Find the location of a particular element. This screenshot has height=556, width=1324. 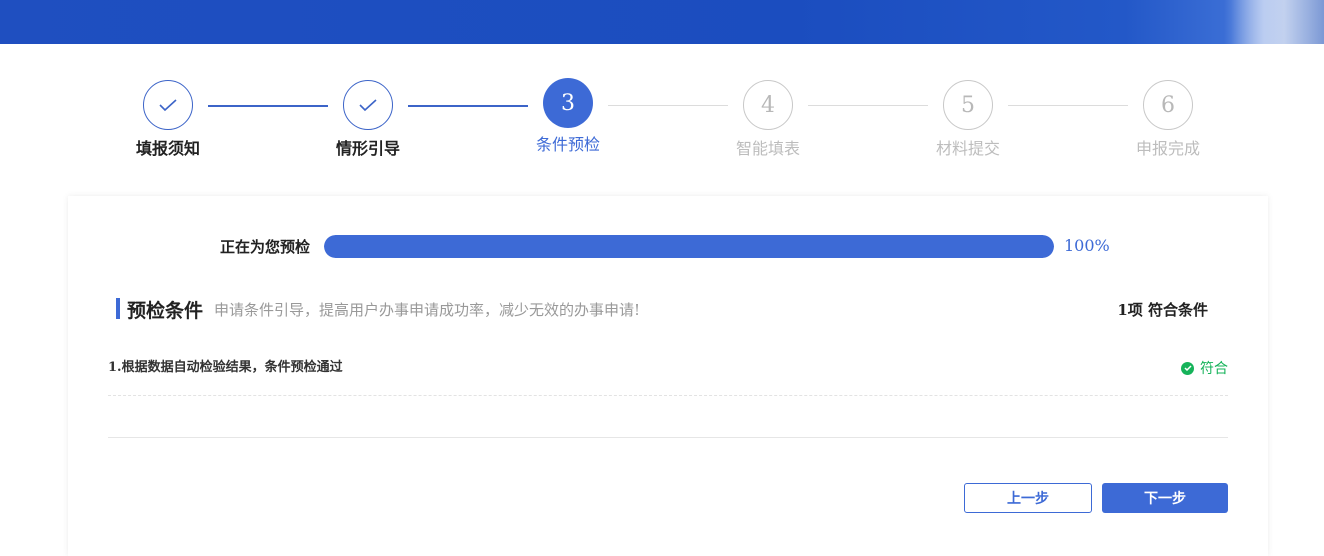

banner-image is located at coordinates (1274, 22).